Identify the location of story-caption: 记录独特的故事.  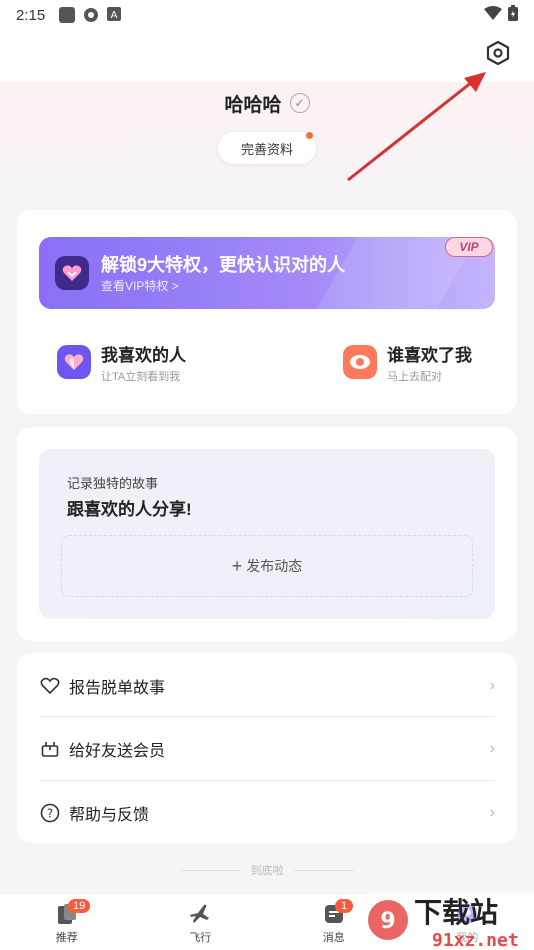
(113, 483).